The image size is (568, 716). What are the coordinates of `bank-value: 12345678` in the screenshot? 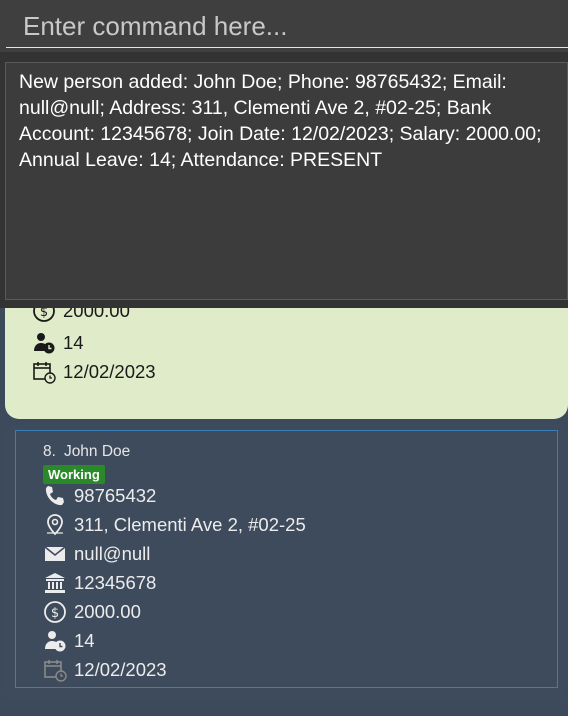 It's located at (115, 582).